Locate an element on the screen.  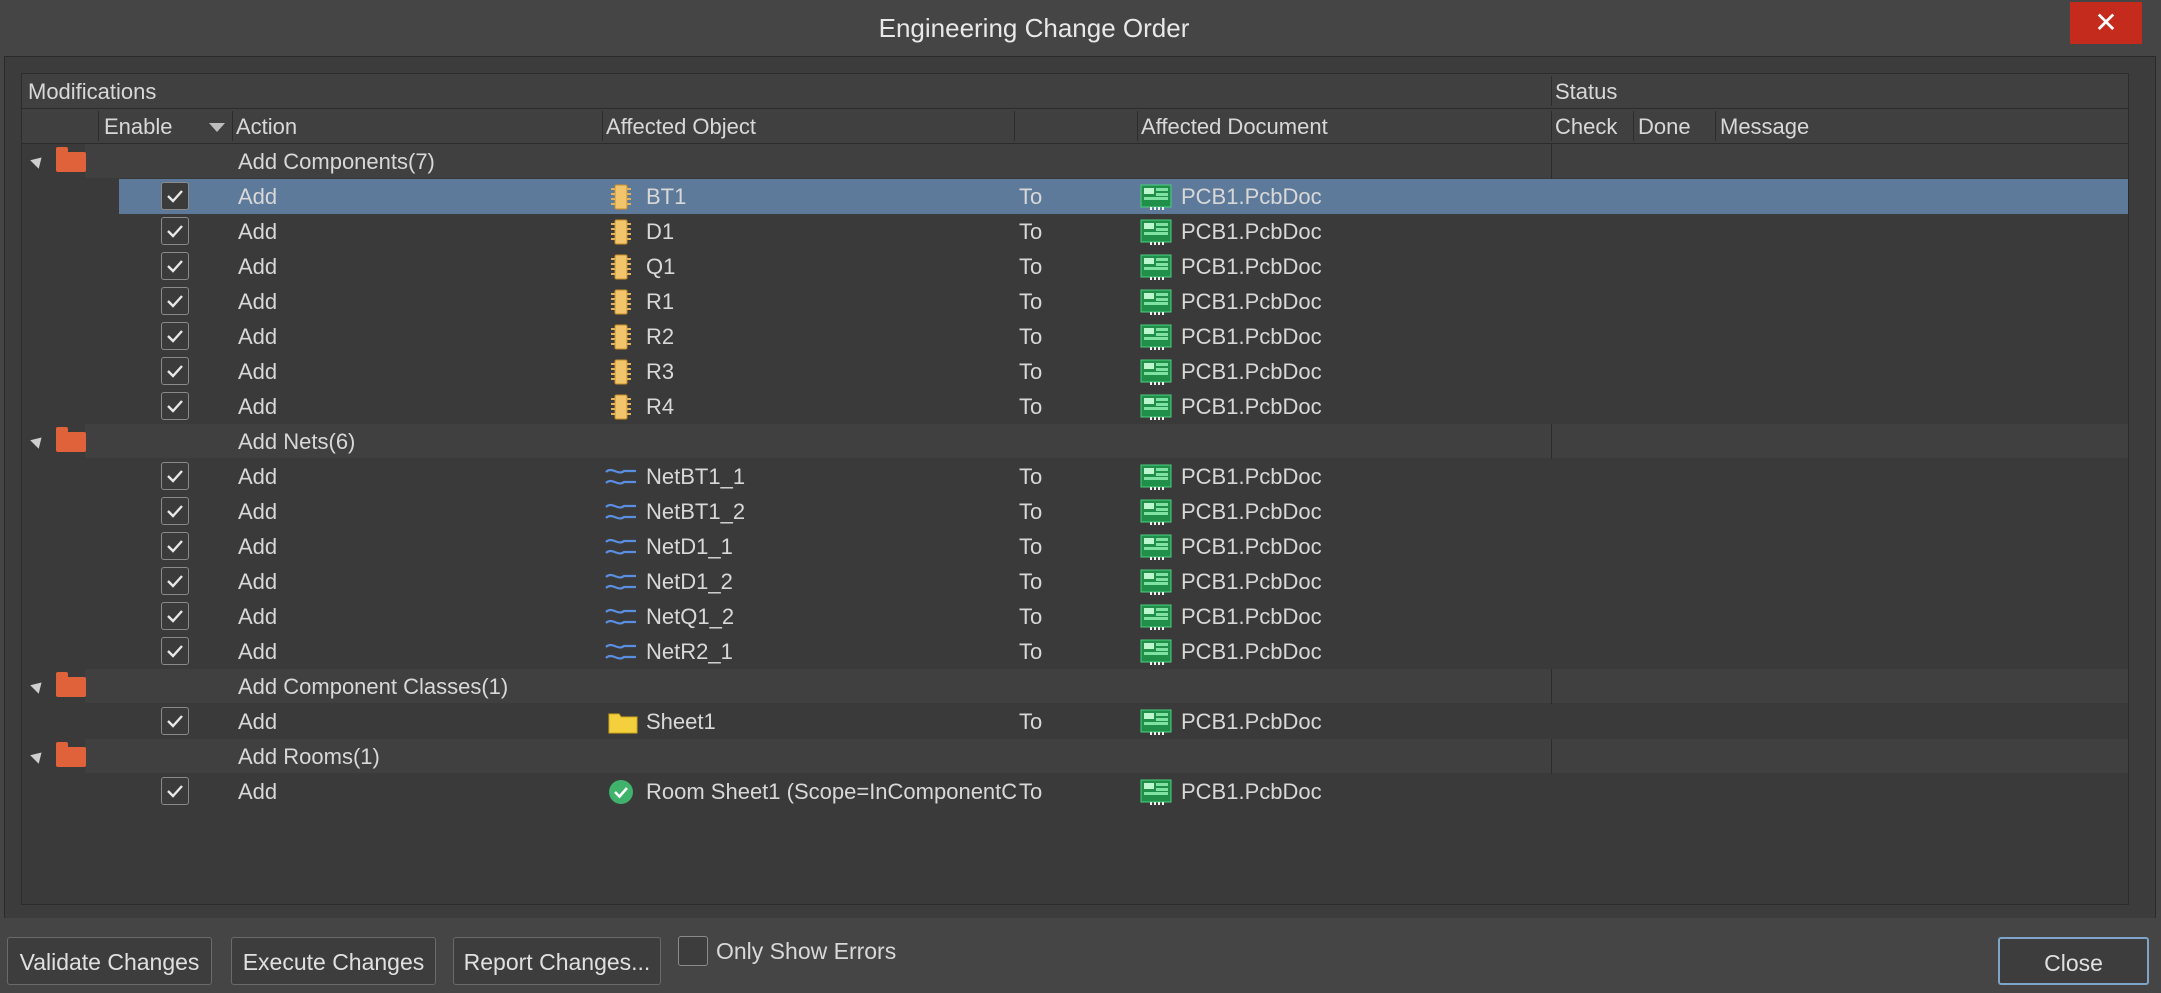
change-row: Add NetBT1_1 To PCB1.PcbDoc is located at coordinates (1075, 476).